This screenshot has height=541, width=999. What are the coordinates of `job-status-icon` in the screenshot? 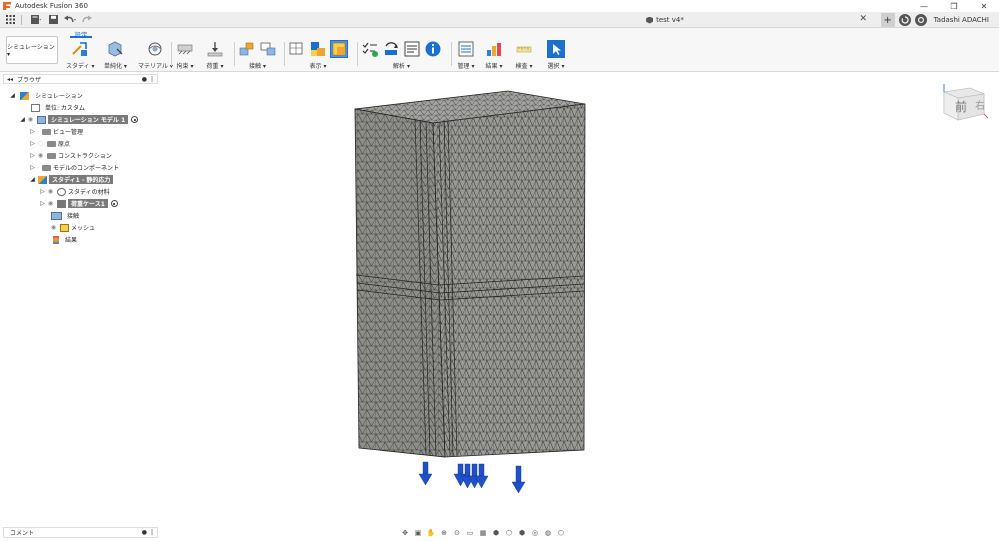 It's located at (904, 20).